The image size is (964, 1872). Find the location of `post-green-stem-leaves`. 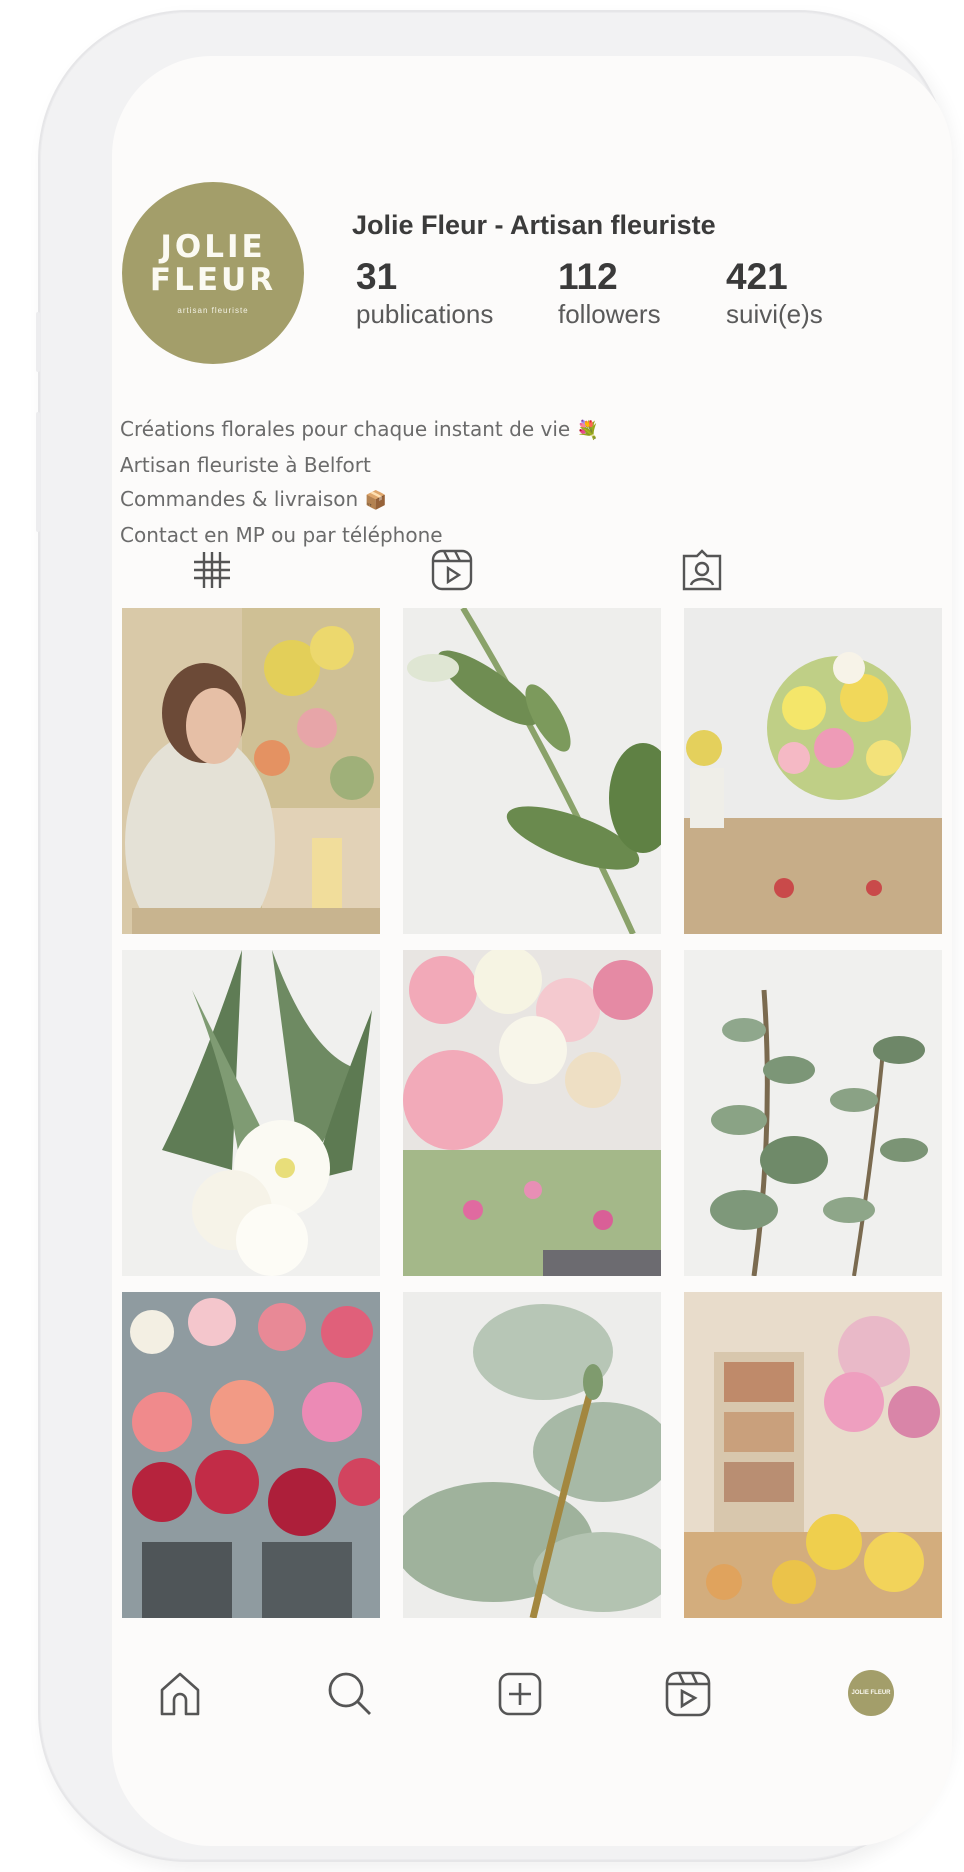

post-green-stem-leaves is located at coordinates (532, 771).